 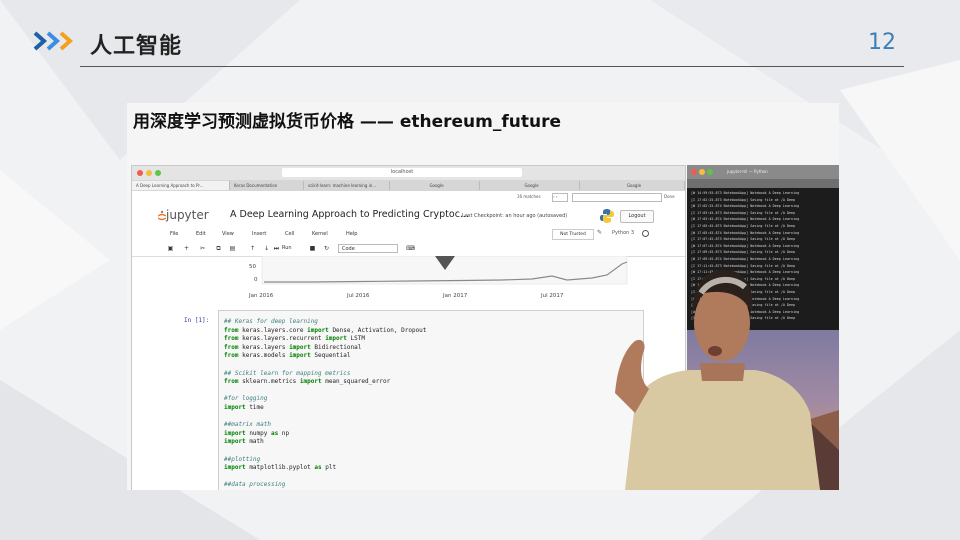 I want to click on kernel-status-icon, so click(x=645, y=233).